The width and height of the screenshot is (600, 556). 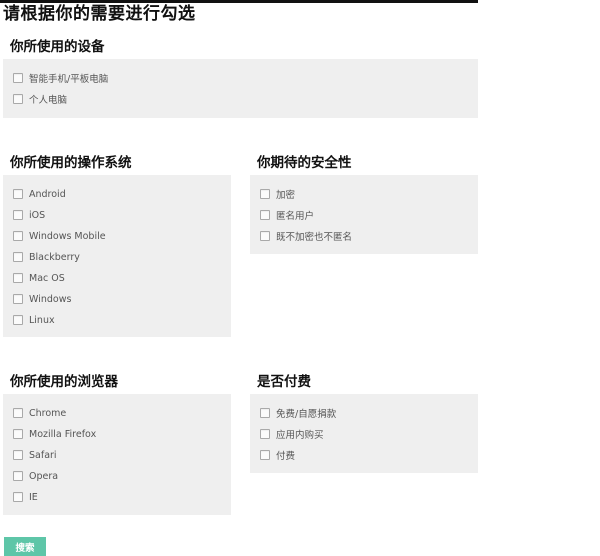 I want to click on option-label: IE, so click(x=33, y=497).